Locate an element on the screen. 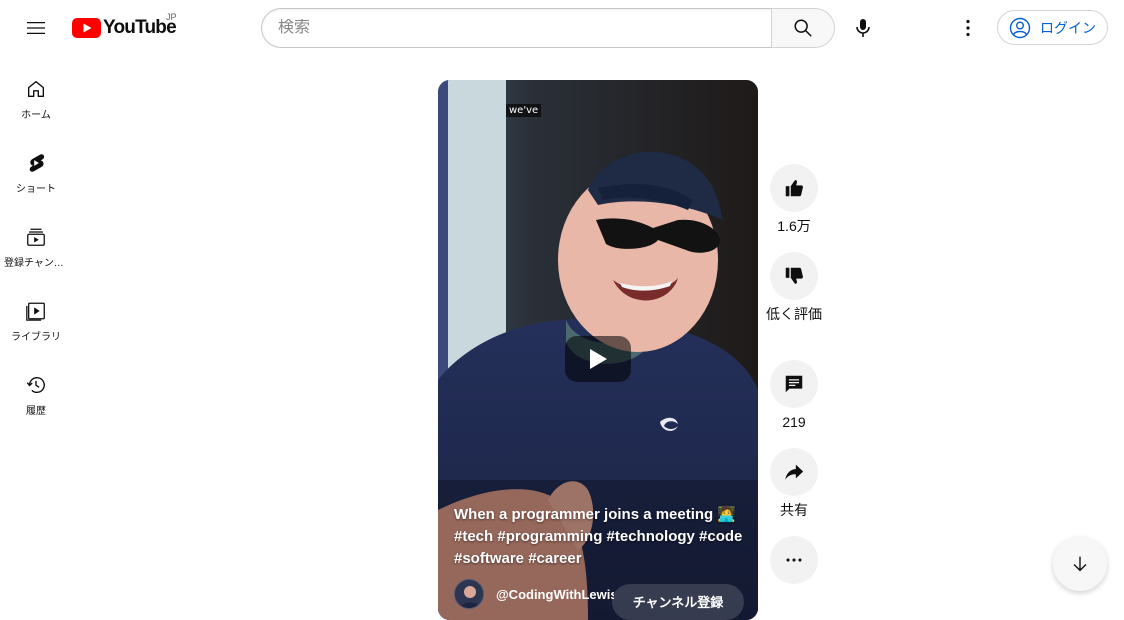  subscriptions-icon is located at coordinates (36, 237).